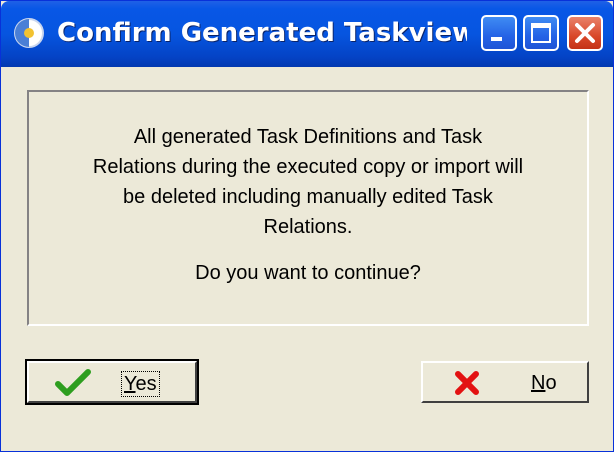  I want to click on no-button-label: No, so click(544, 383).